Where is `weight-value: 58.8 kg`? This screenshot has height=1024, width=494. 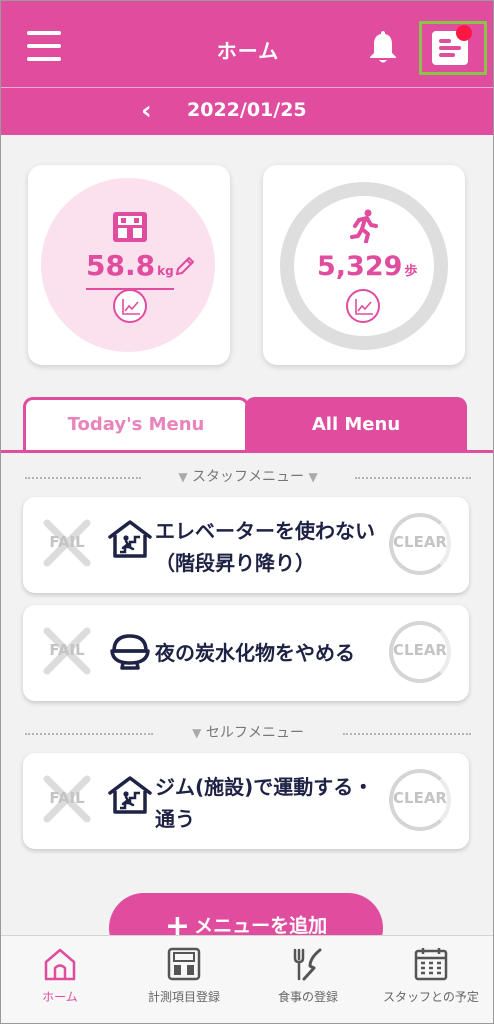
weight-value: 58.8 kg is located at coordinates (130, 270).